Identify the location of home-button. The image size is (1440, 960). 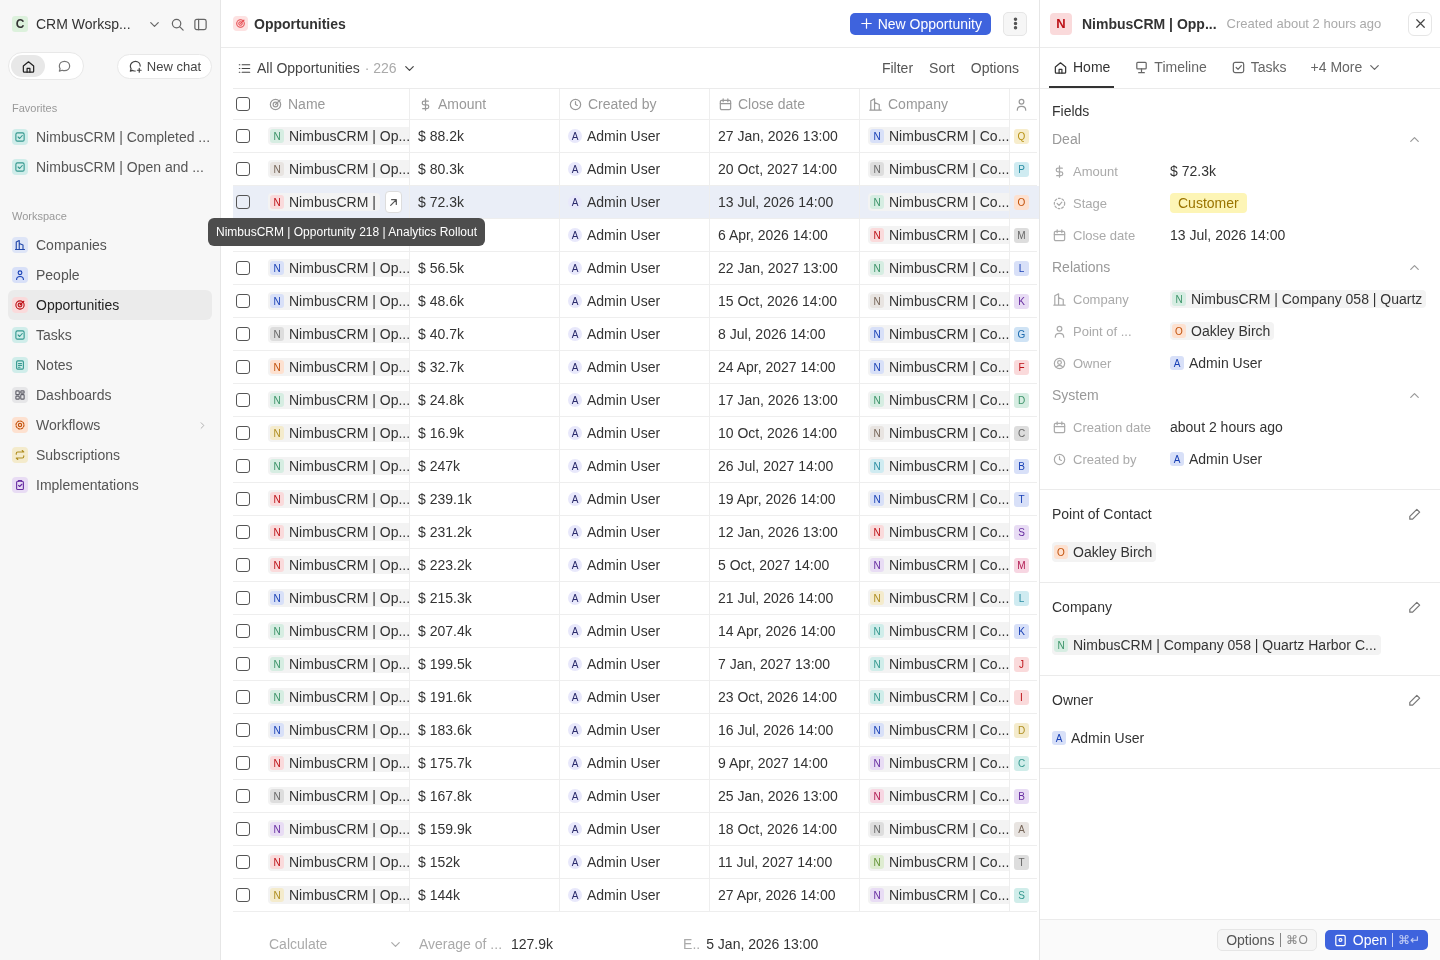
(28, 66).